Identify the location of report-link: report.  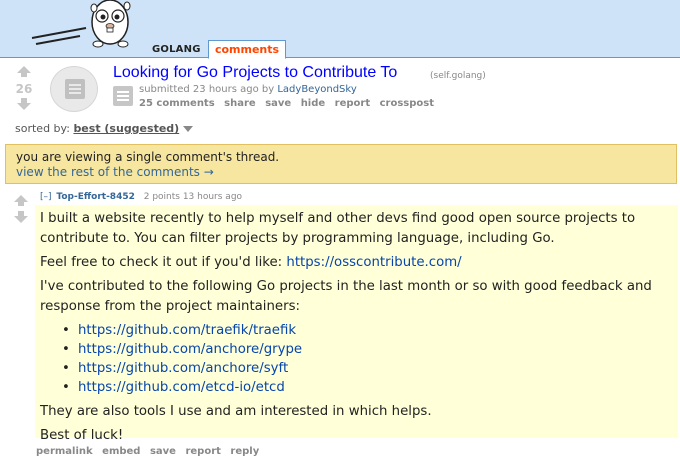
(352, 103).